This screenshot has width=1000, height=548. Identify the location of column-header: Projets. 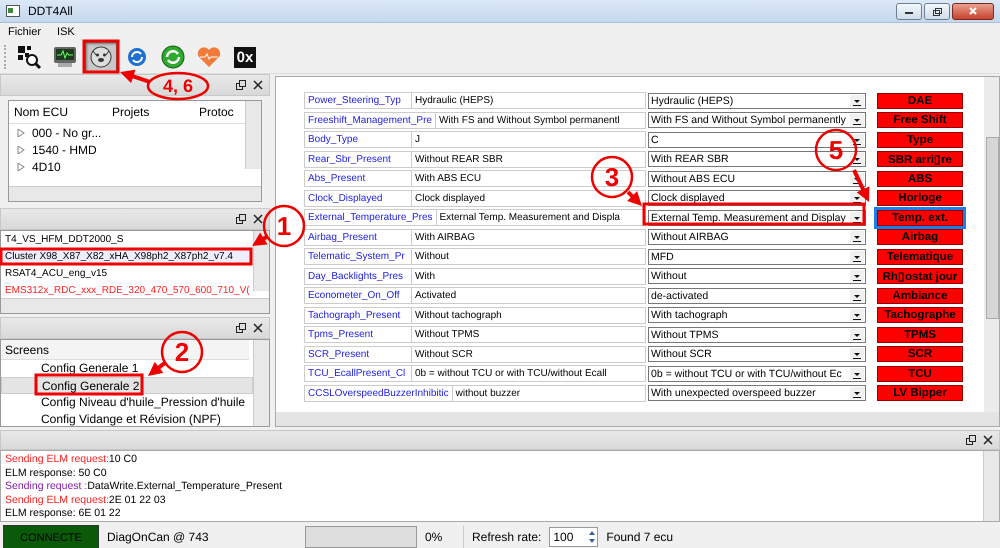
(147, 112).